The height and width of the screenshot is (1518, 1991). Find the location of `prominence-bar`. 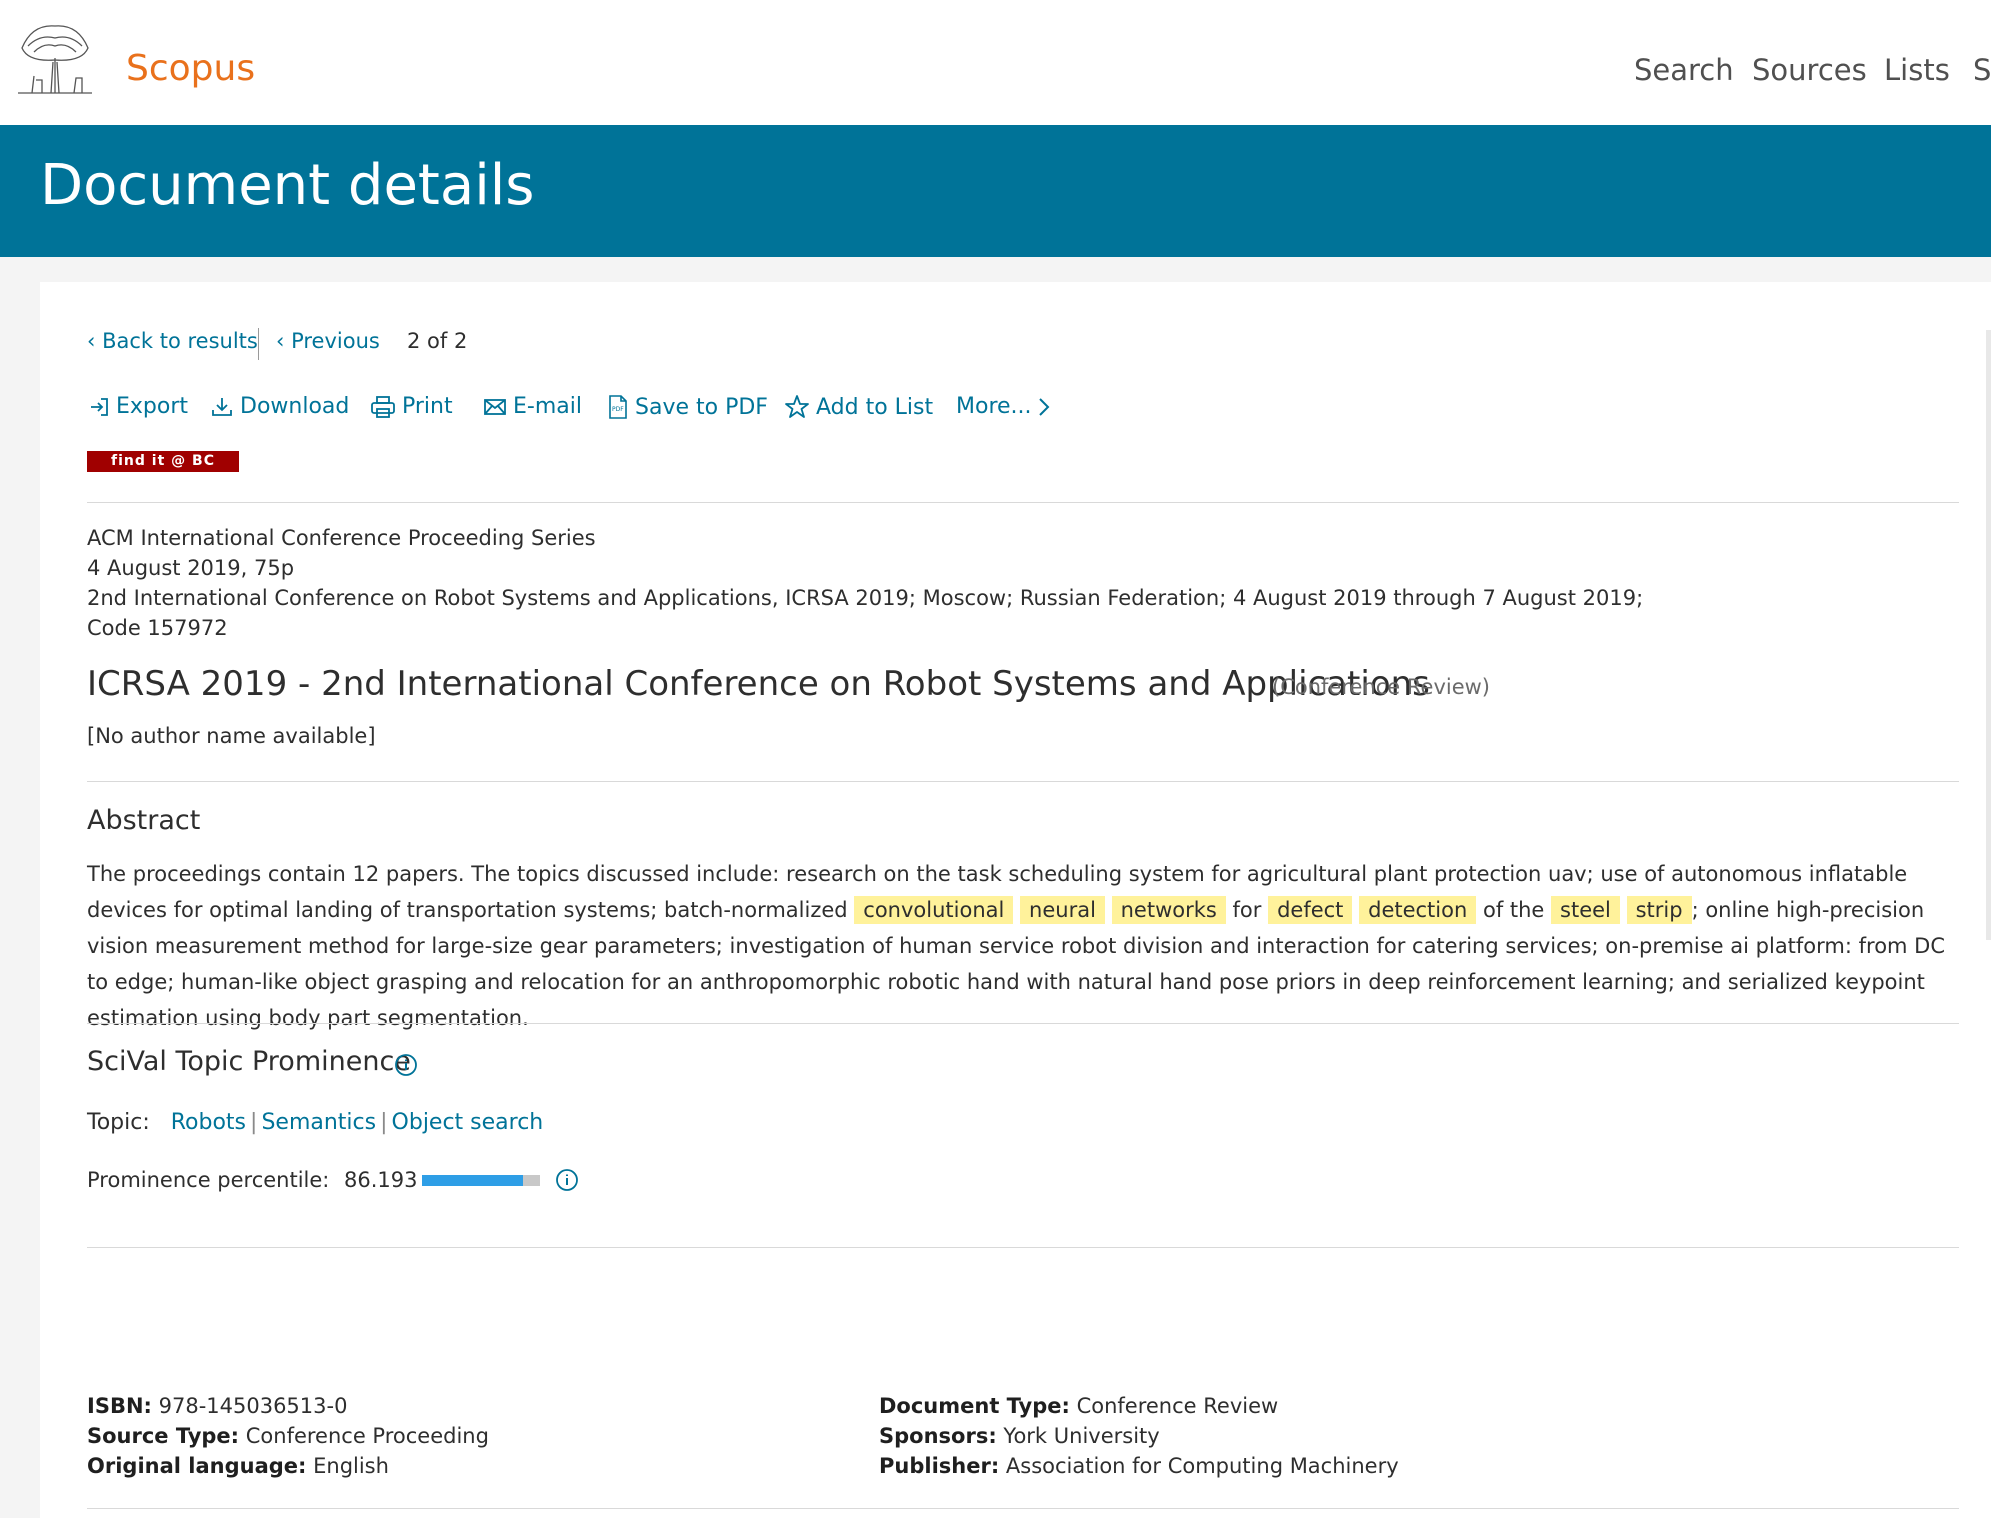

prominence-bar is located at coordinates (481, 1180).